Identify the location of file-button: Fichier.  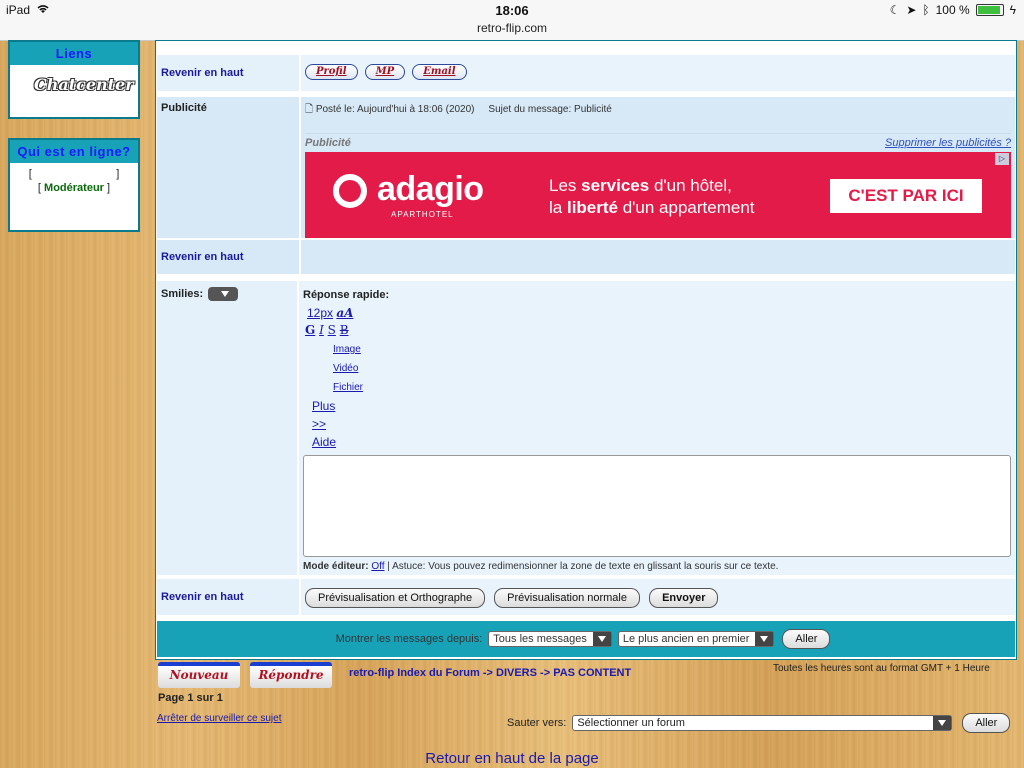
(672, 387).